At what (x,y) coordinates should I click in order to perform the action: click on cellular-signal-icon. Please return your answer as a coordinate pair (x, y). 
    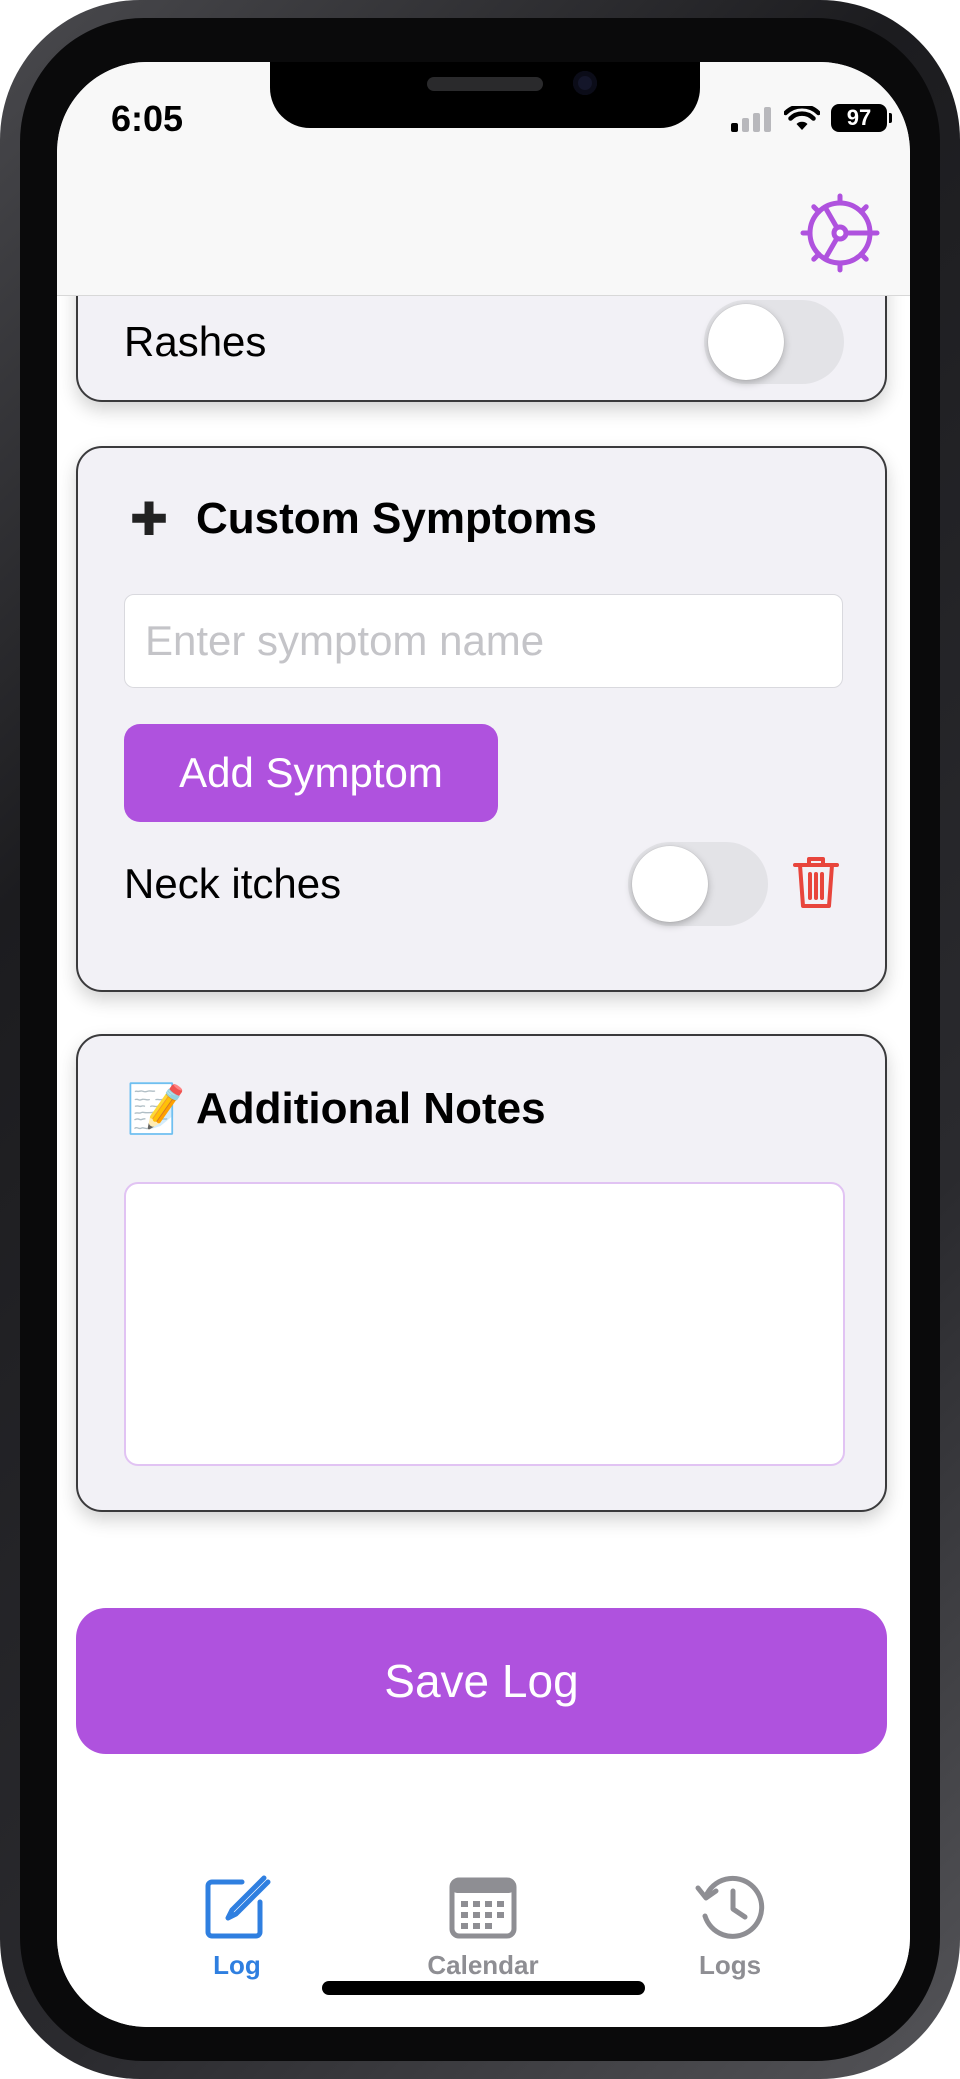
    Looking at the image, I should click on (752, 119).